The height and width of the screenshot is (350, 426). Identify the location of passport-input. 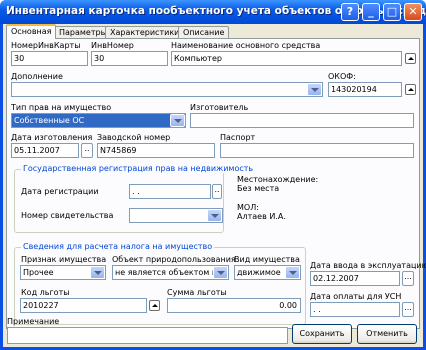
(317, 150).